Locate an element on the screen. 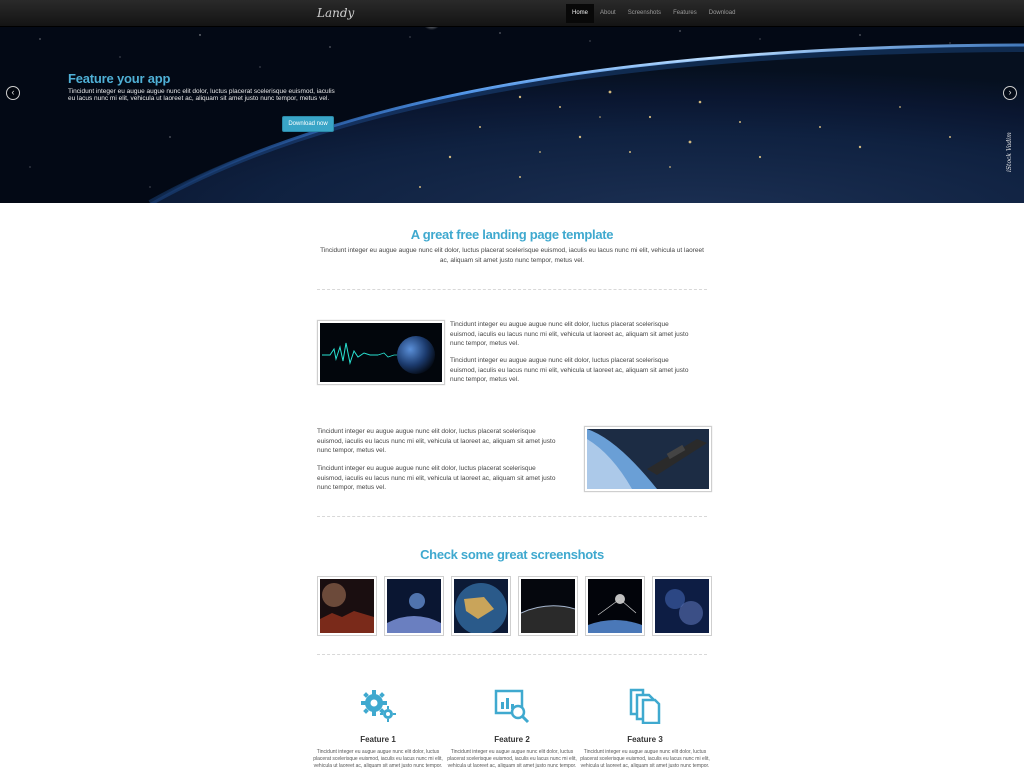 This screenshot has width=1024, height=768. nav-links: Home About Screenshots Features Download is located at coordinates (653, 13).